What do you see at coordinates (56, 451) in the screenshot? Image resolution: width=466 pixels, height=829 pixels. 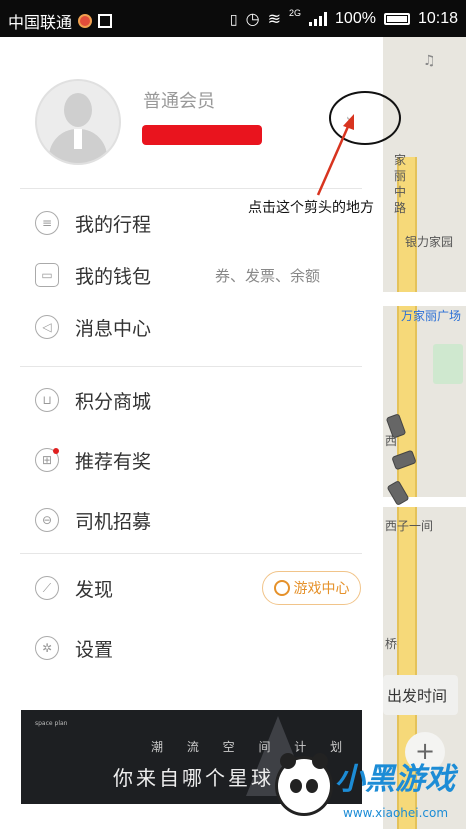 I see `unread-dot` at bounding box center [56, 451].